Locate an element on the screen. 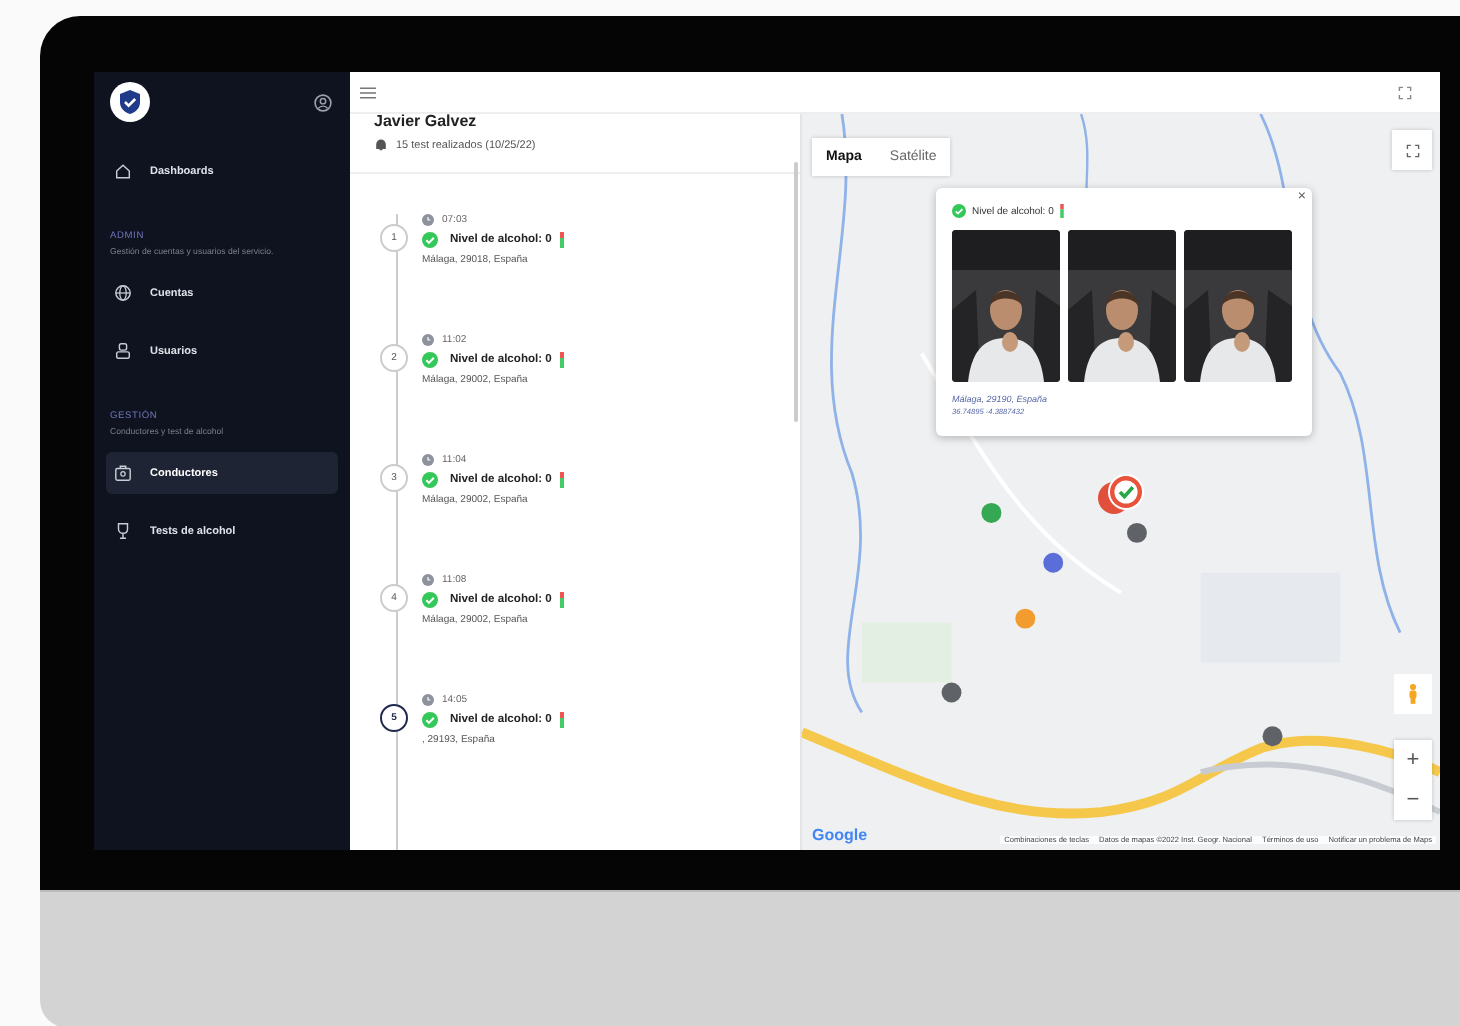  shield-logo-icon is located at coordinates (130, 102).